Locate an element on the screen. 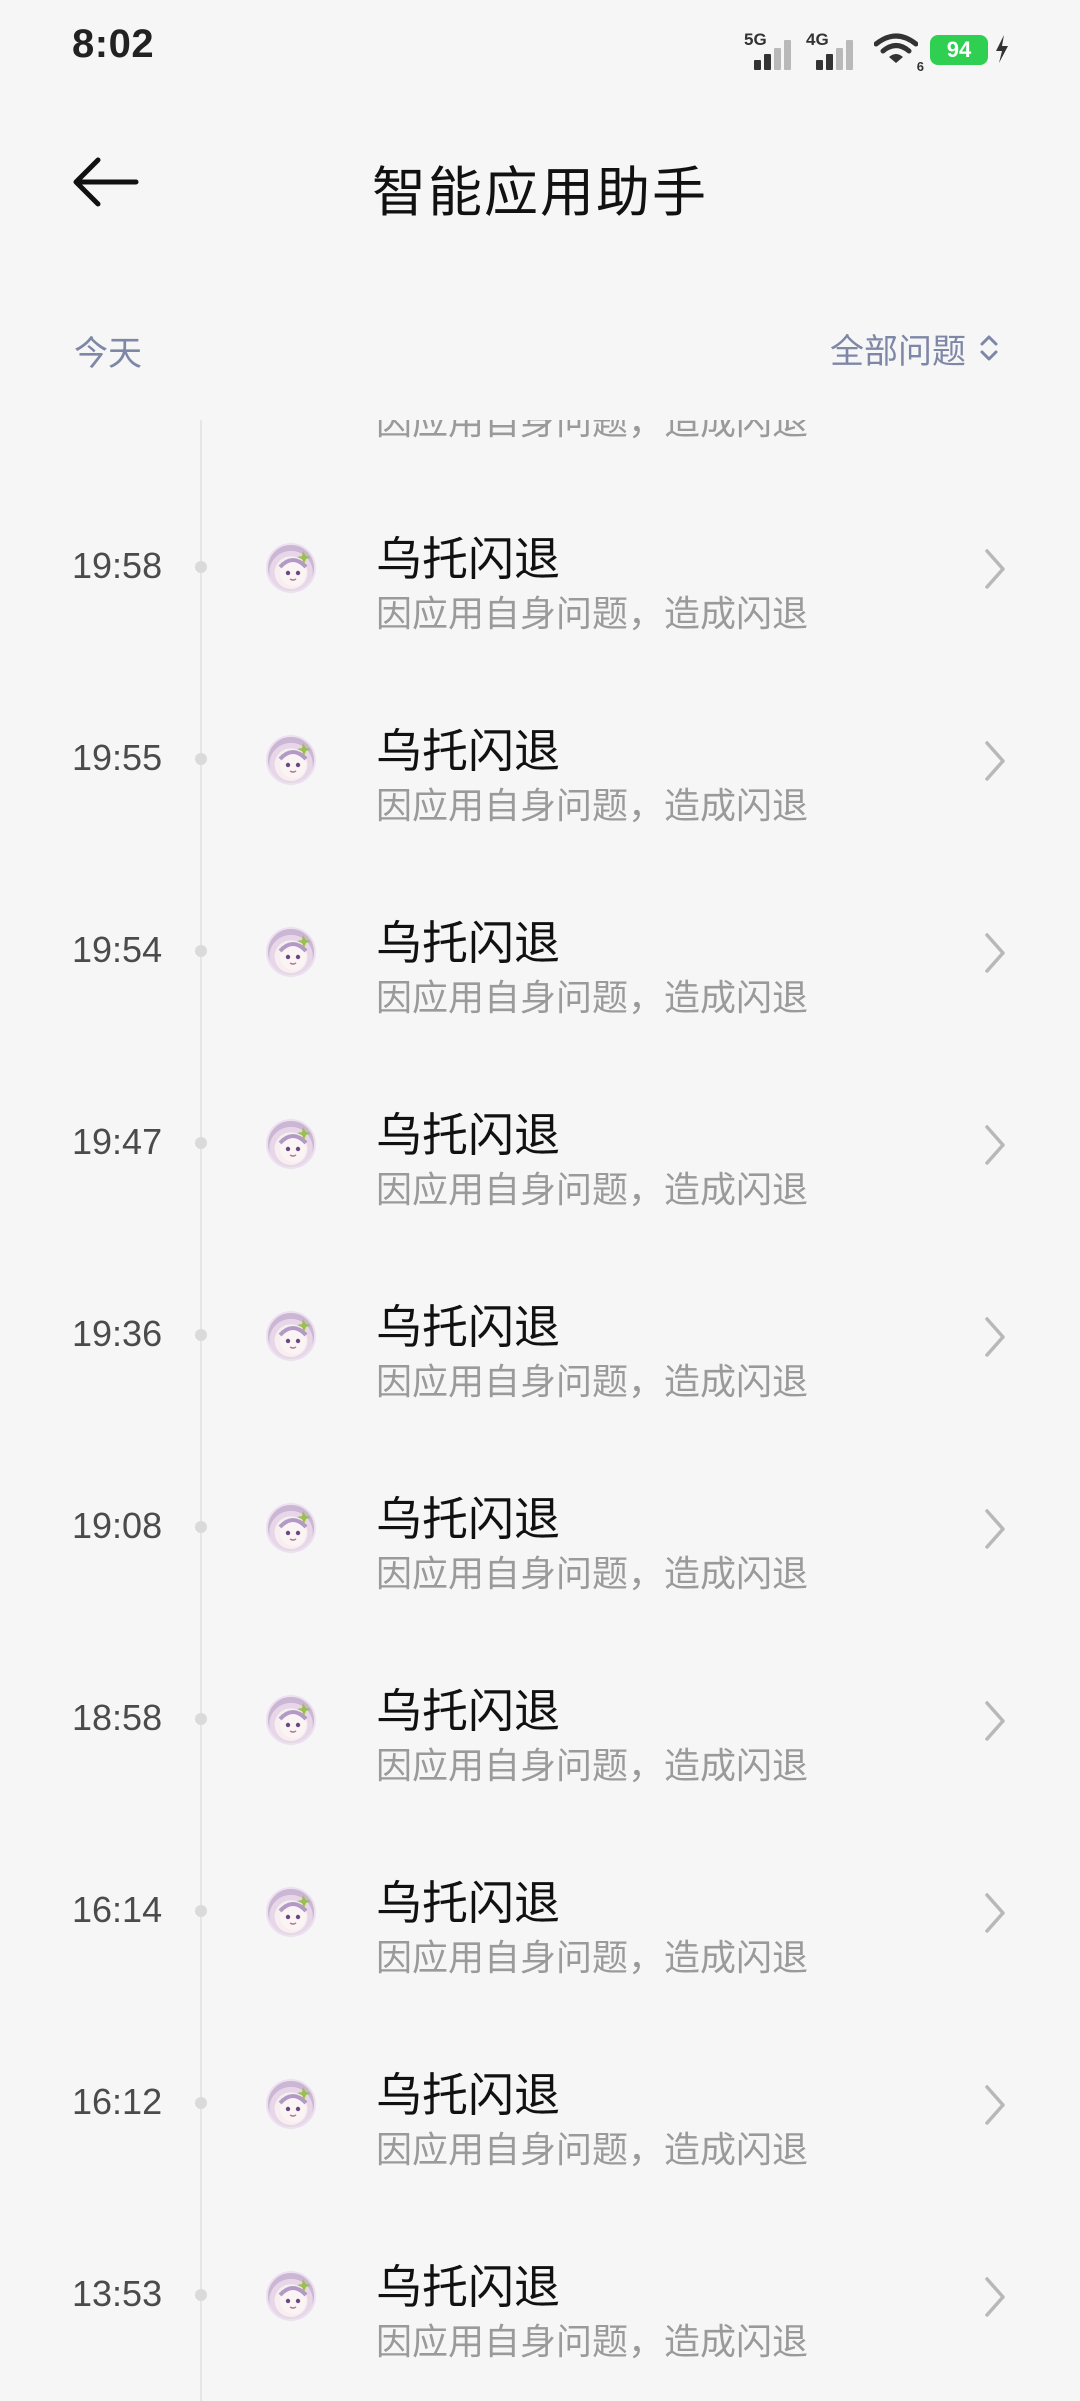 The image size is (1080, 2401). date-label: 今天 is located at coordinates (108, 354).